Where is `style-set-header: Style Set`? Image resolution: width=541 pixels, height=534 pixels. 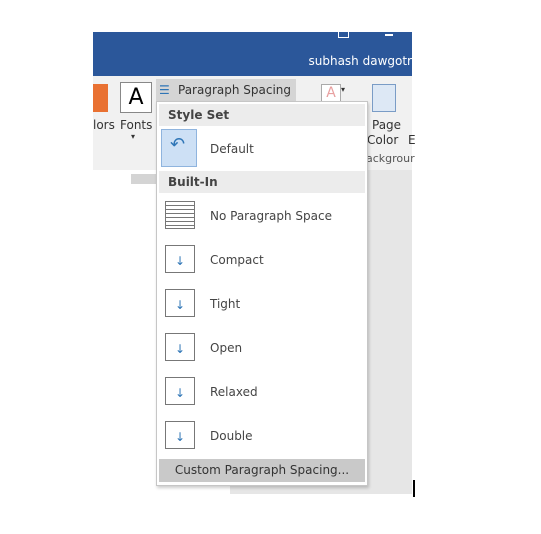
style-set-header: Style Set is located at coordinates (262, 115).